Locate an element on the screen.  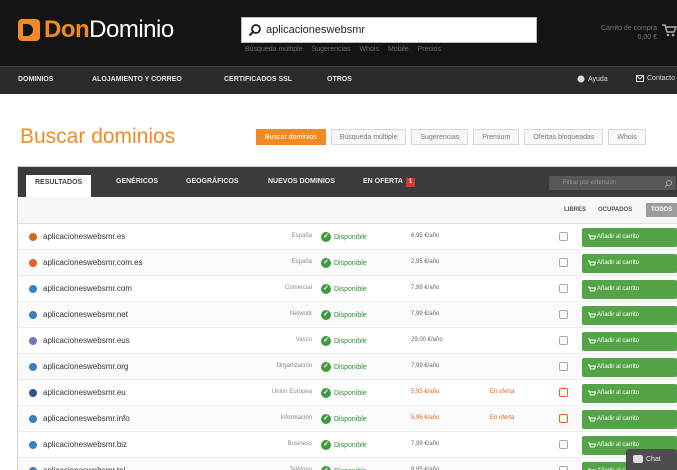
logo-text-part2: Dominio is located at coordinates (131, 29).